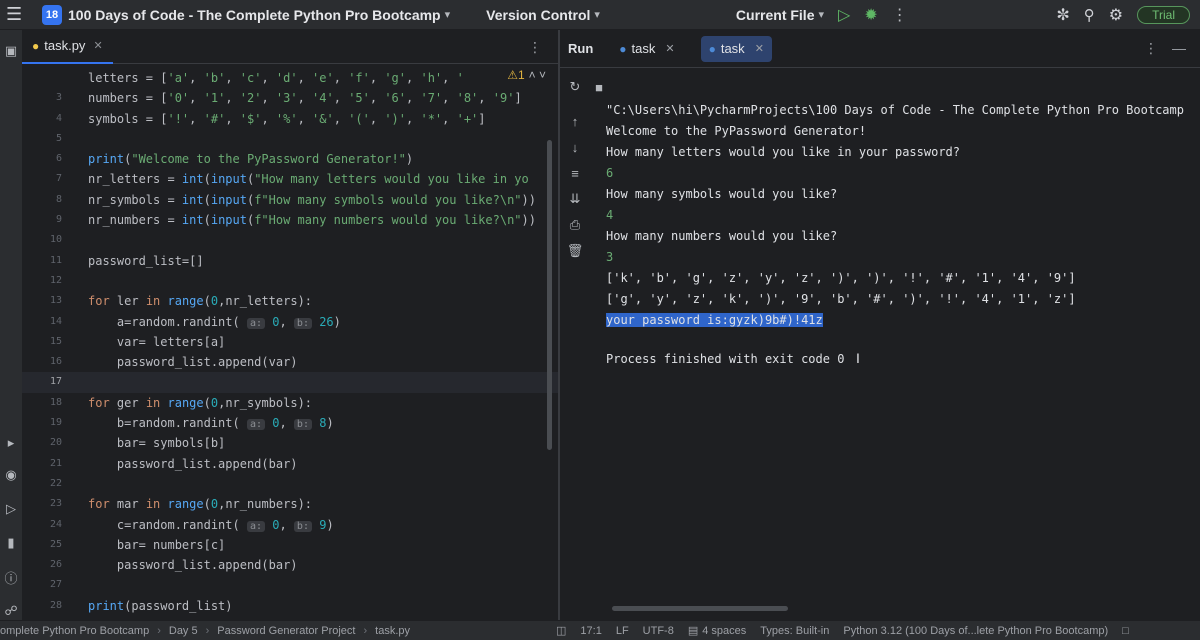 The height and width of the screenshot is (640, 1200). I want to click on code-line: 12, so click(290, 281).